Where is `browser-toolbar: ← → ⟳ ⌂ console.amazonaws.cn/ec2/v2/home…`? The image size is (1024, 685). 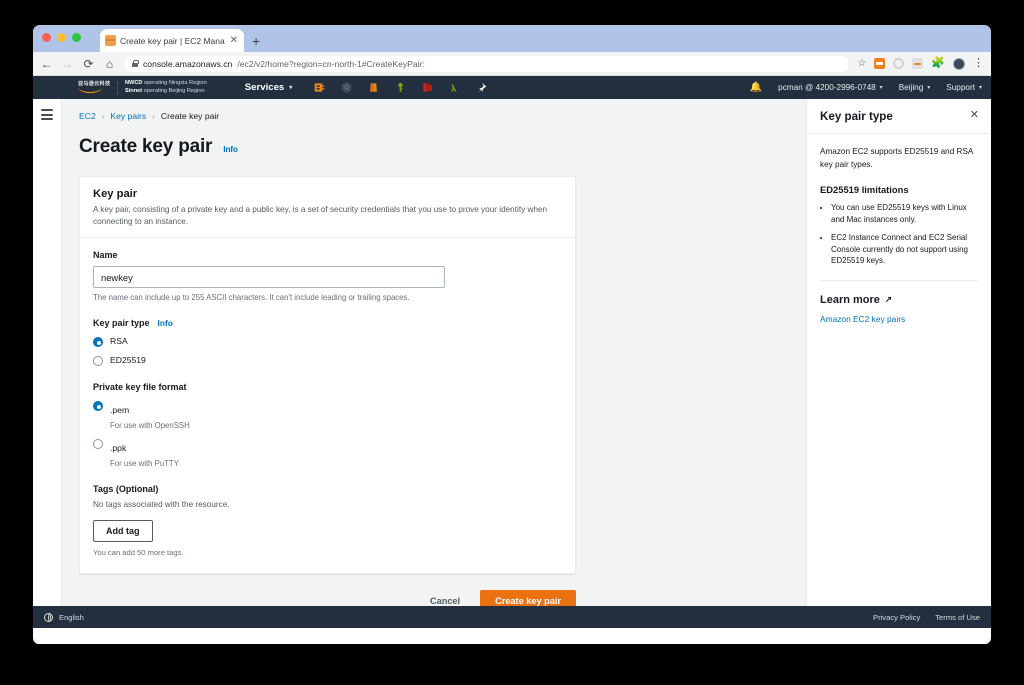
browser-toolbar: ← → ⟳ ⌂ console.amazonaws.cn/ec2/v2/home… is located at coordinates (512, 64).